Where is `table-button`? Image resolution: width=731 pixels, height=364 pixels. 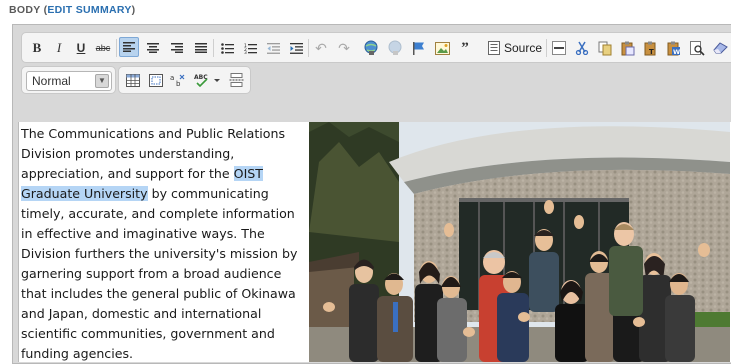 table-button is located at coordinates (133, 80).